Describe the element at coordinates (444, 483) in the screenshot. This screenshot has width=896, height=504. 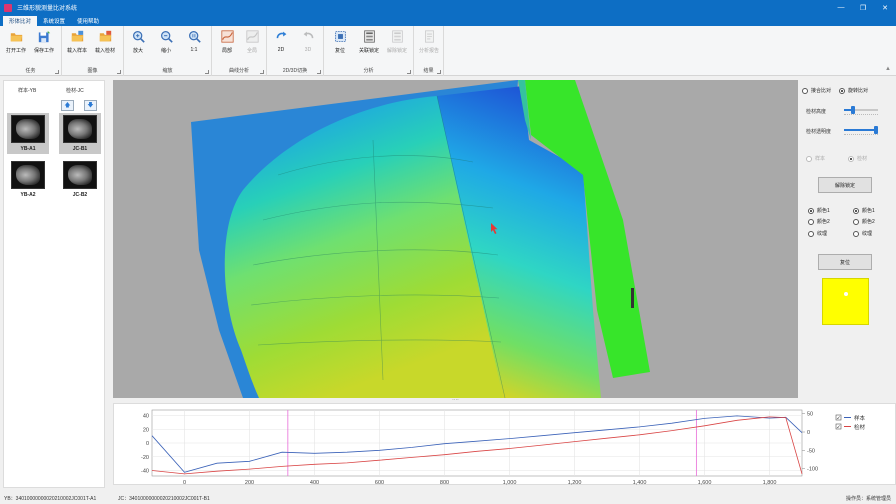
I see `x-tick-label: 800` at that location.